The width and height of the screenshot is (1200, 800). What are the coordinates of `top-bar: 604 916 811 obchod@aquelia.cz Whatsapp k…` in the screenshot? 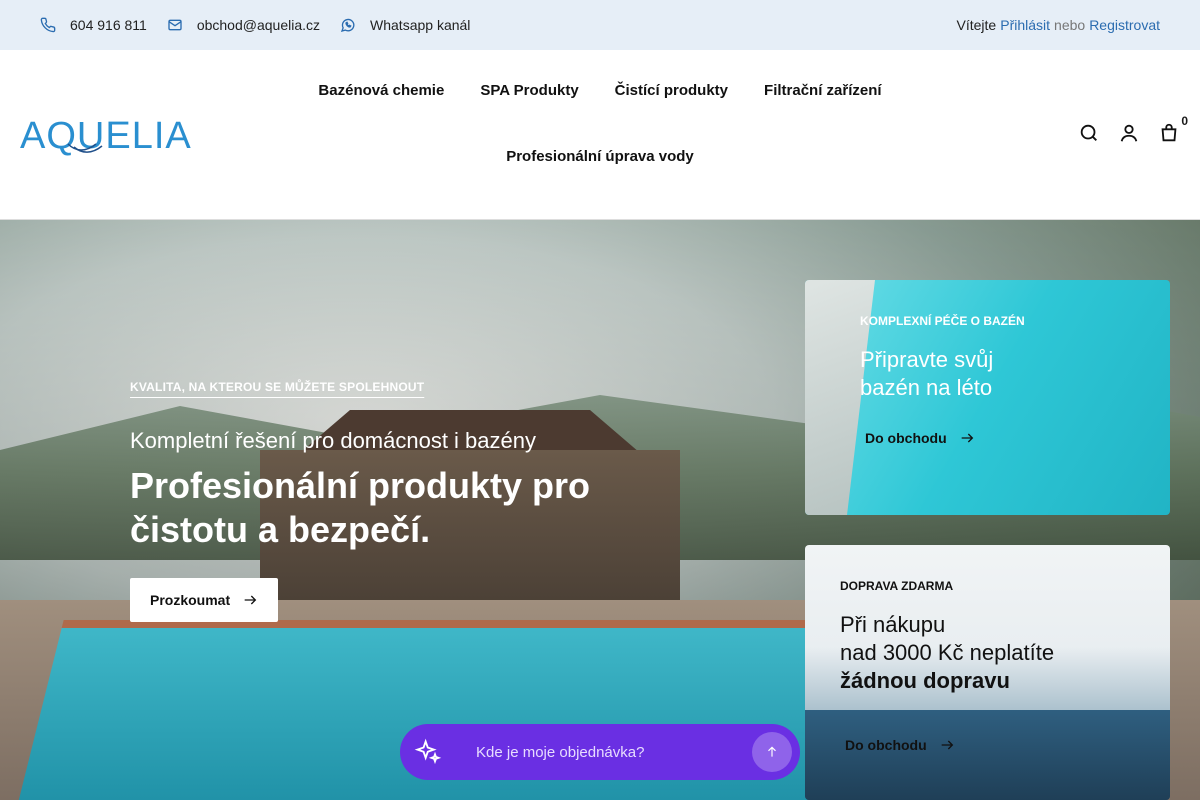 It's located at (600, 25).